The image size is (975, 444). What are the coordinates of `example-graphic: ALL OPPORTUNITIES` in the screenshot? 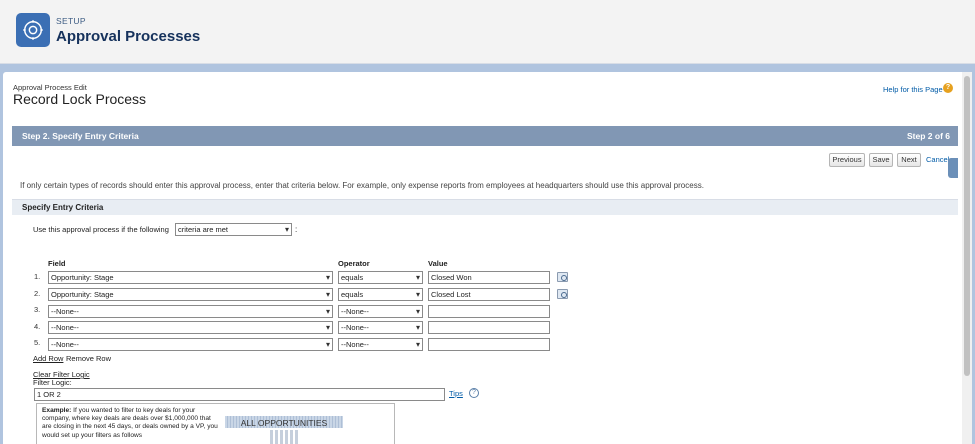 It's located at (284, 430).